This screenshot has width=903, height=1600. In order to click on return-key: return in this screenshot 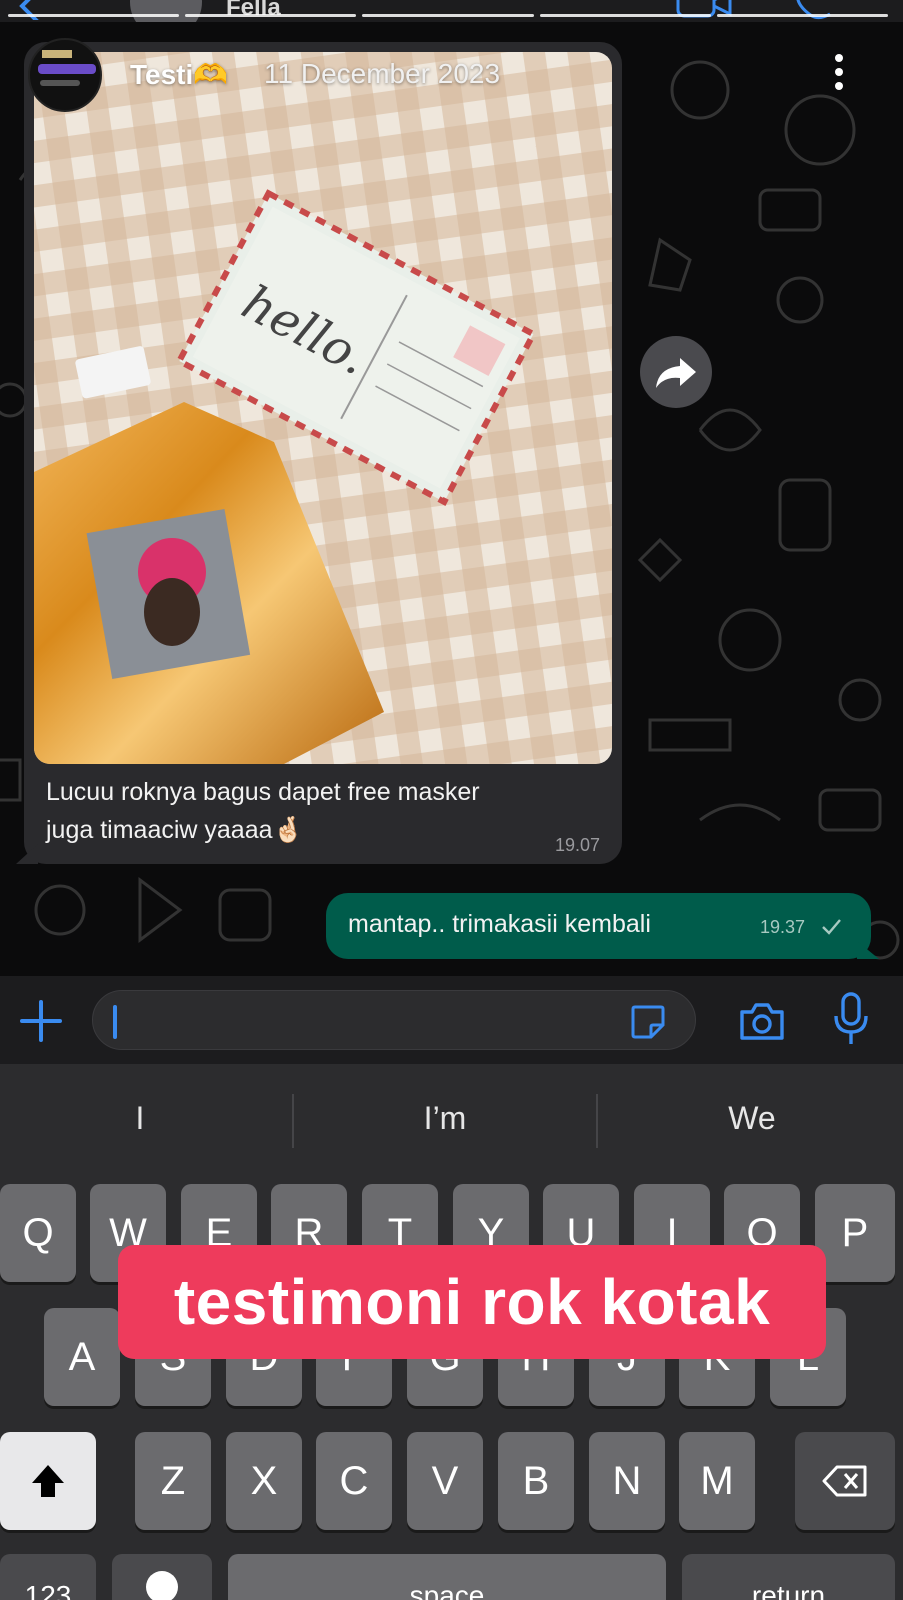, I will do `click(788, 1577)`.